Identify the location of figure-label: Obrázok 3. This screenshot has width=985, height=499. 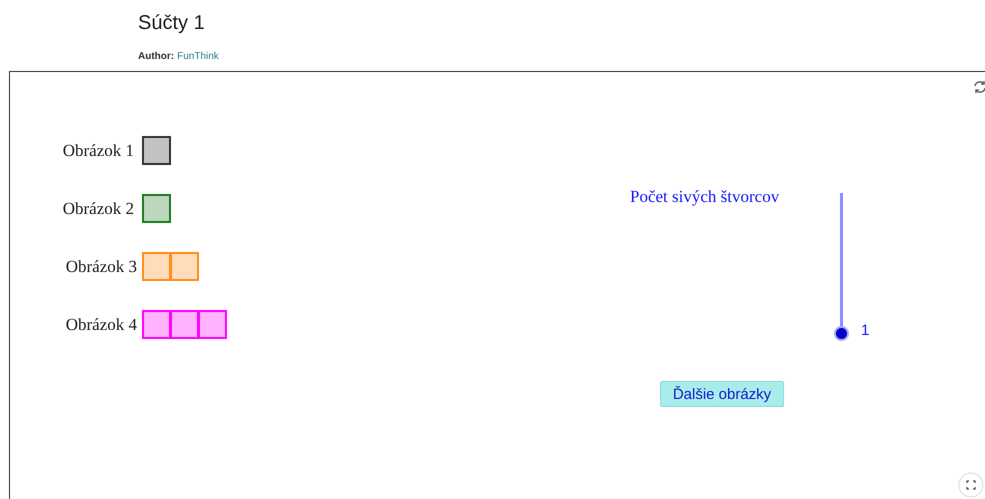
(100, 266).